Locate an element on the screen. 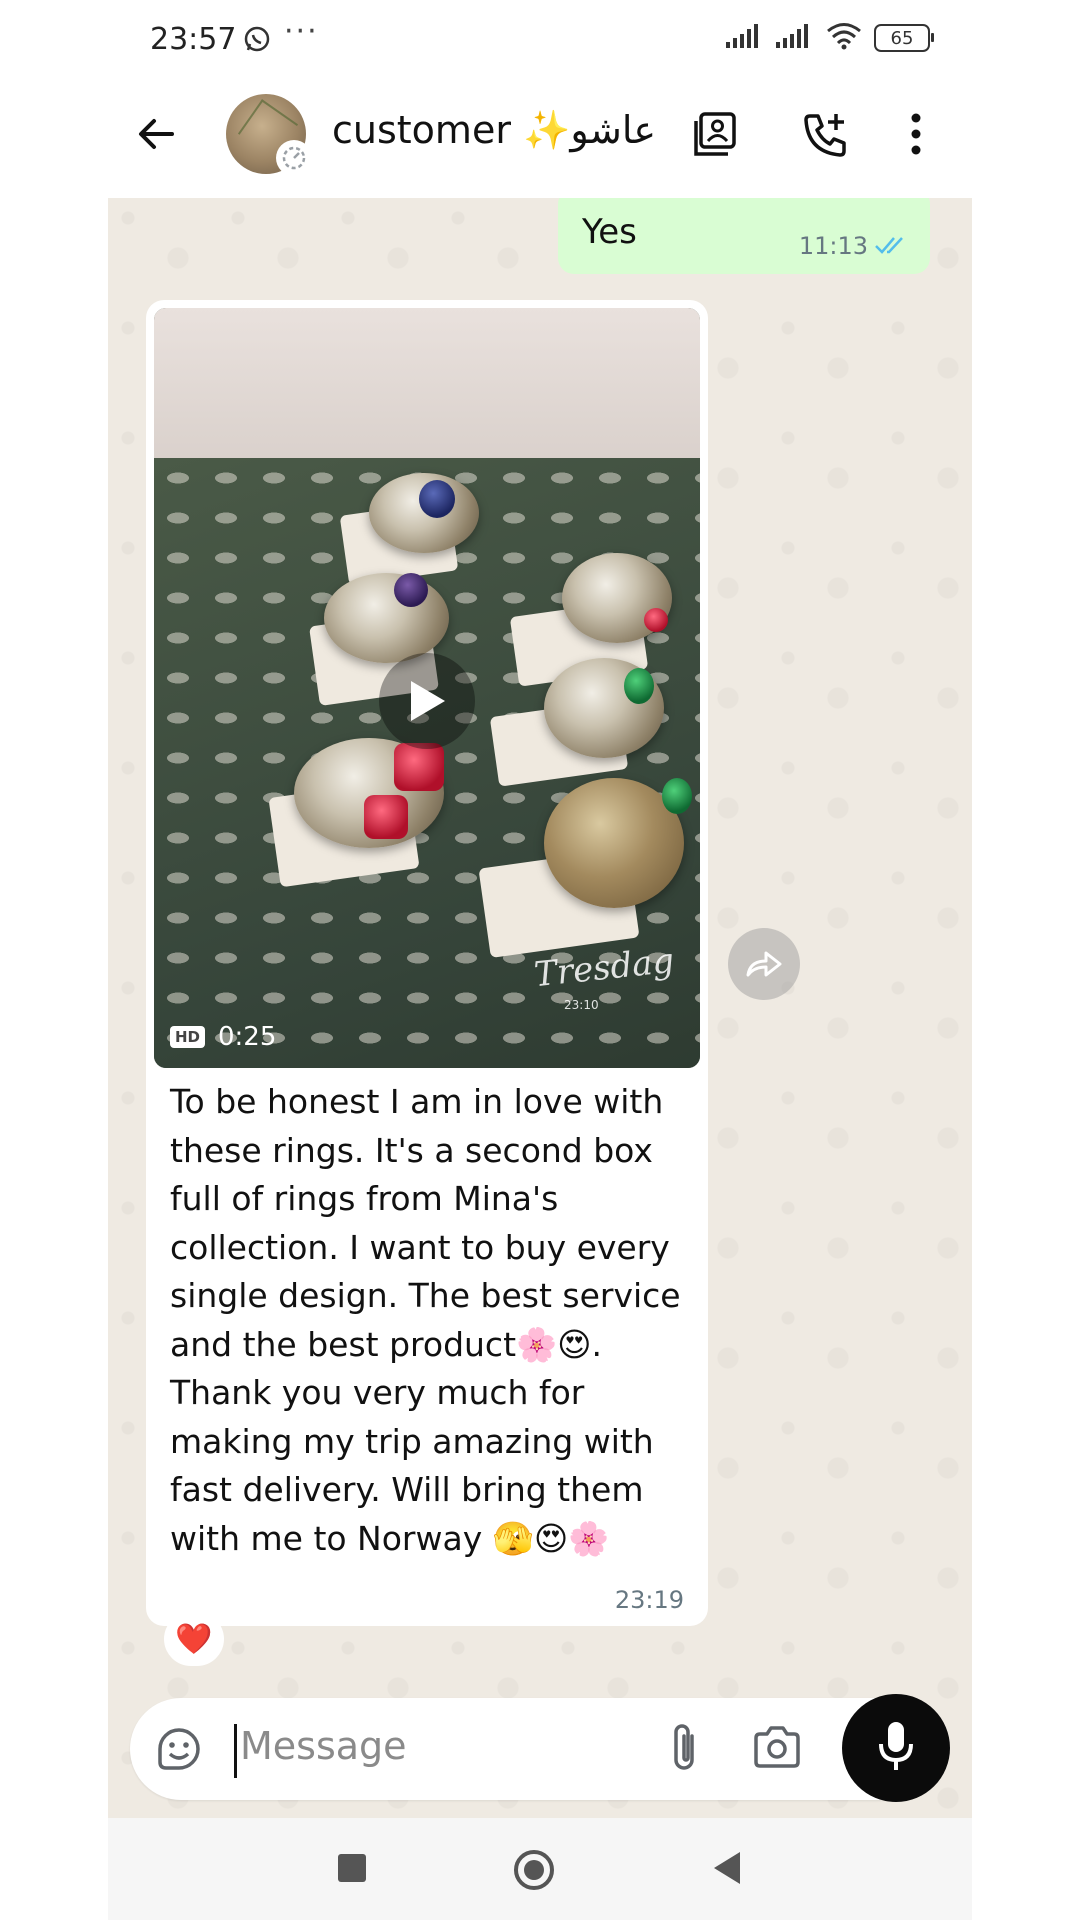 This screenshot has height=1920, width=1080. back-arrow-icon is located at coordinates (156, 136).